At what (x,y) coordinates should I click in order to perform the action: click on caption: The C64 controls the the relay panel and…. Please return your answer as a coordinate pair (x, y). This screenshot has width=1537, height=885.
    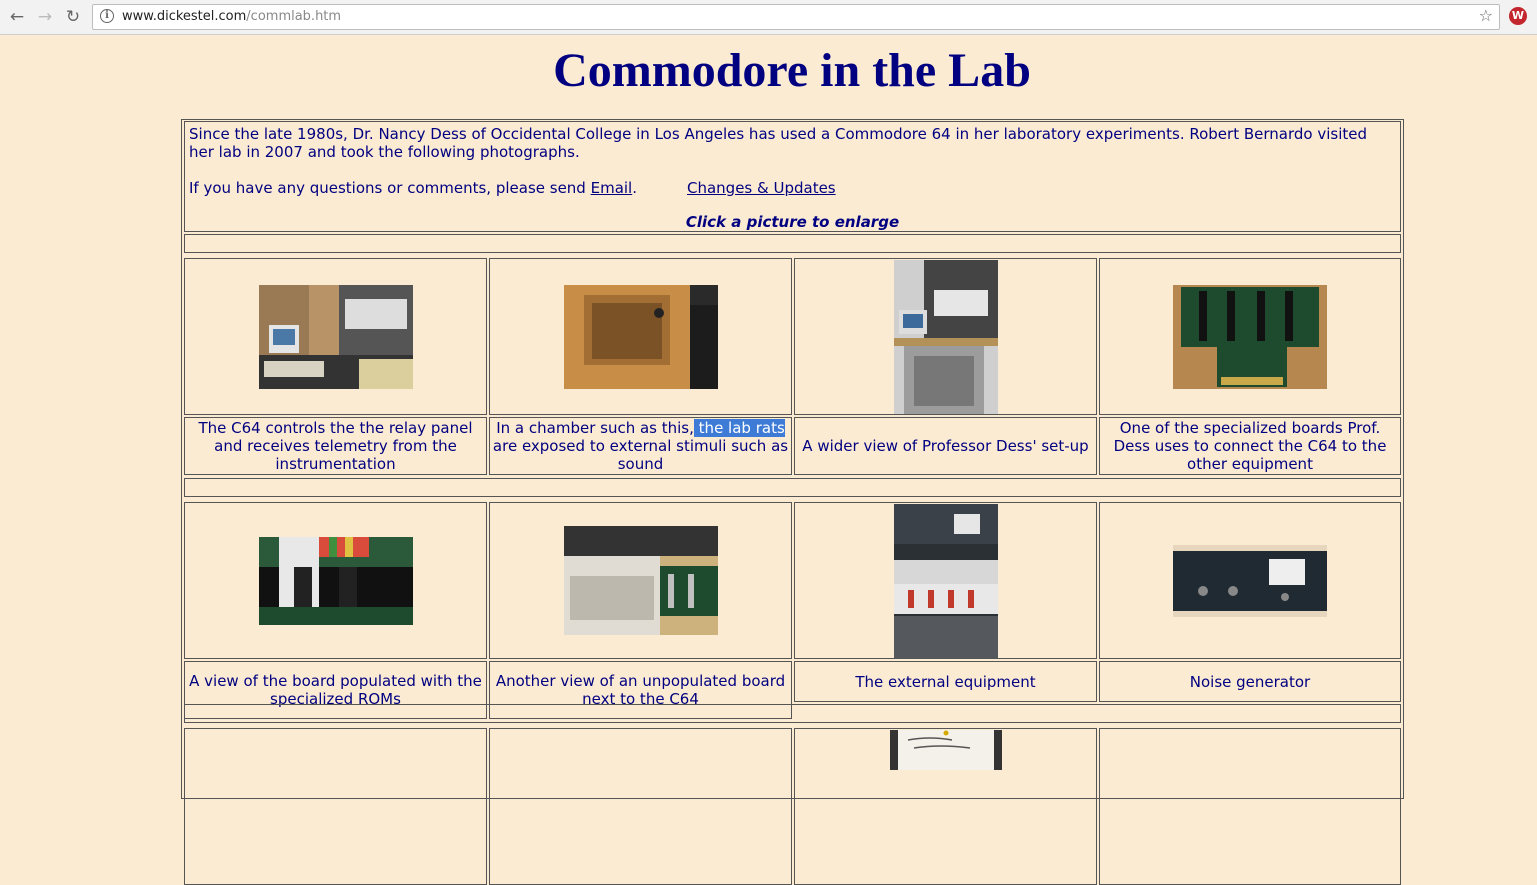
    Looking at the image, I should click on (335, 446).